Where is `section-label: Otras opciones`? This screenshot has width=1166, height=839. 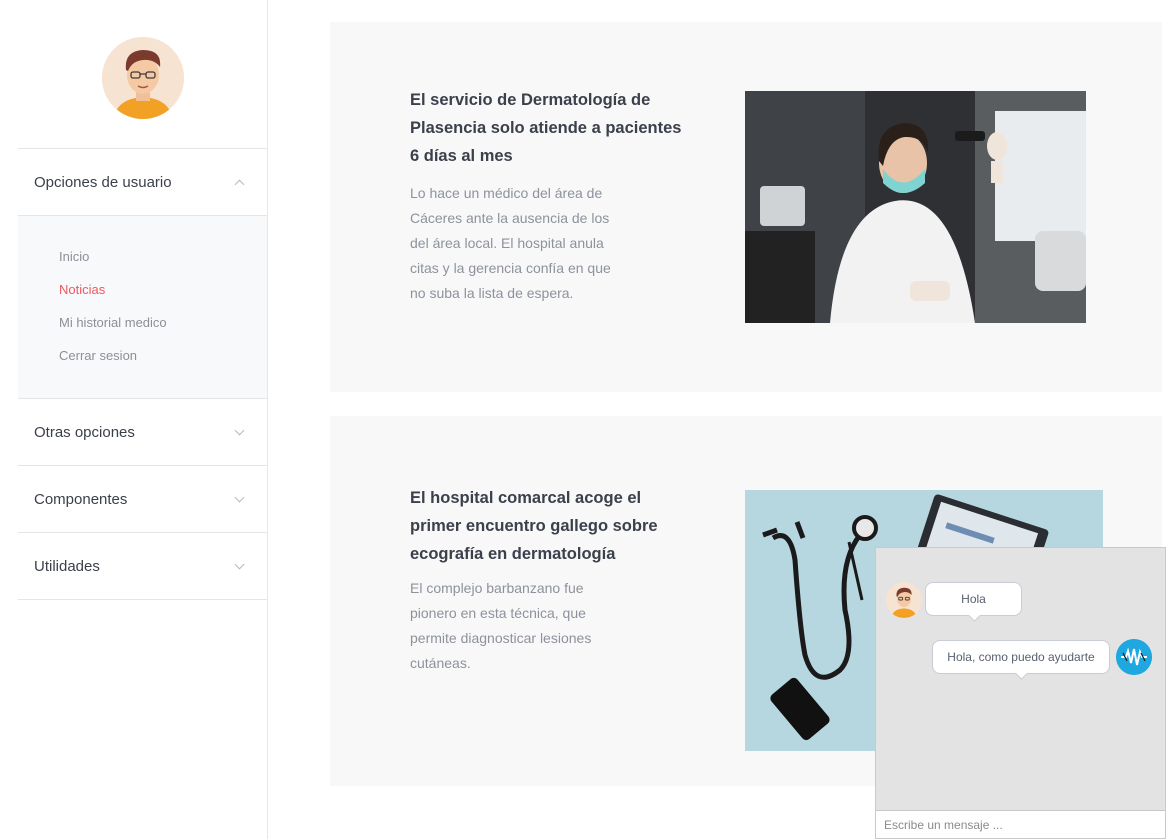
section-label: Otras opciones is located at coordinates (84, 432).